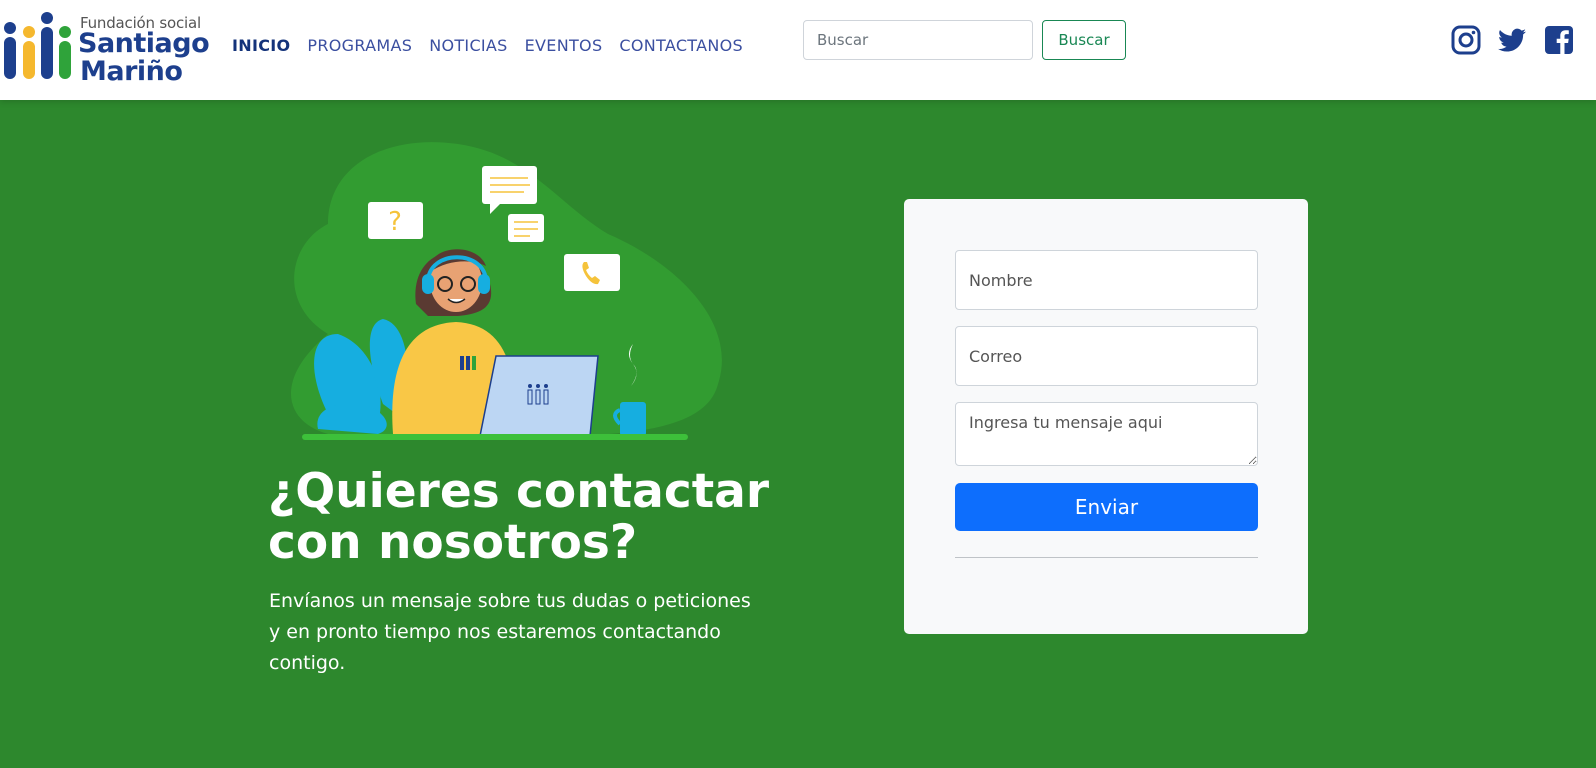  Describe the element at coordinates (37, 45) in the screenshot. I see `logo-figures-icon` at that location.